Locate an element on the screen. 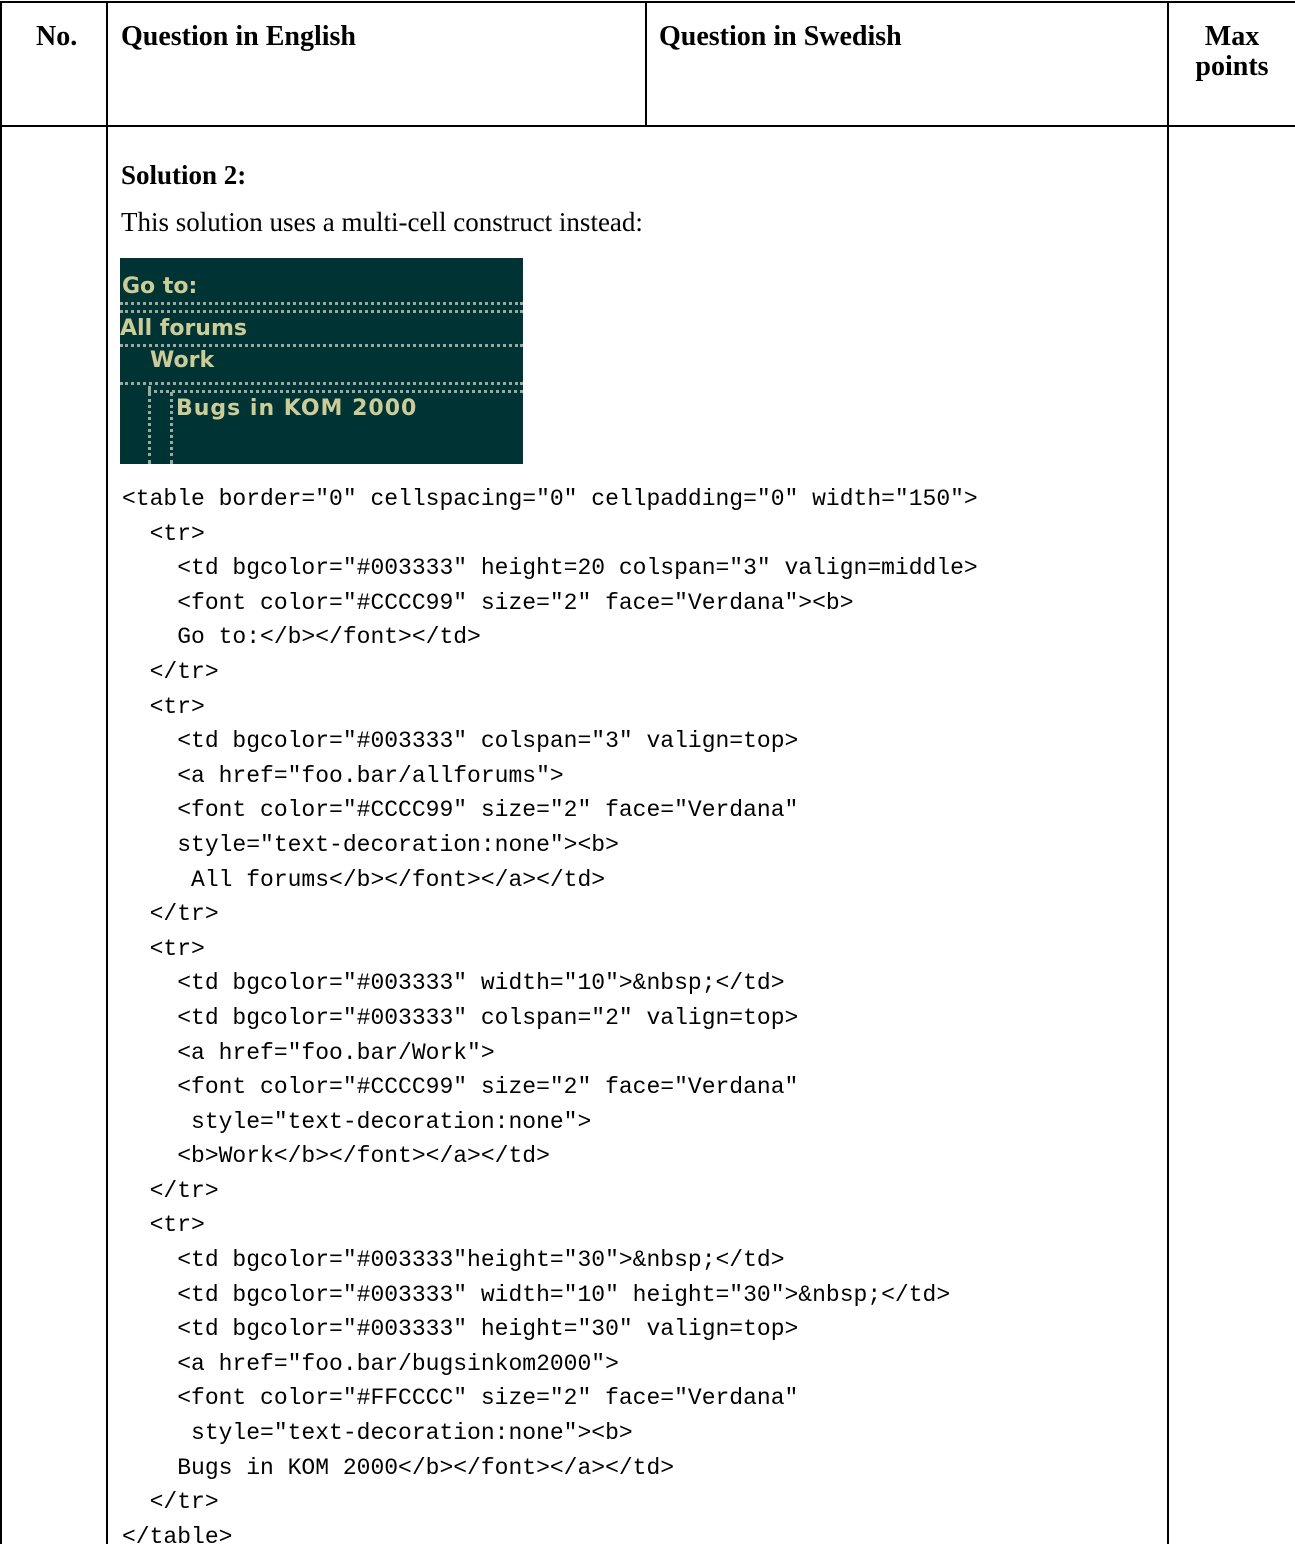  header-no: No. is located at coordinates (57, 36).